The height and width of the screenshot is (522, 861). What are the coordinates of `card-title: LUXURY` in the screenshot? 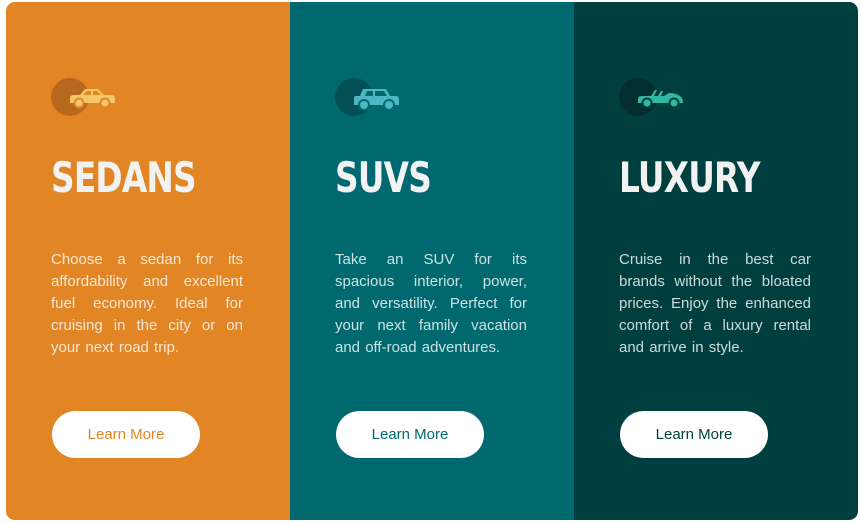 It's located at (689, 177).